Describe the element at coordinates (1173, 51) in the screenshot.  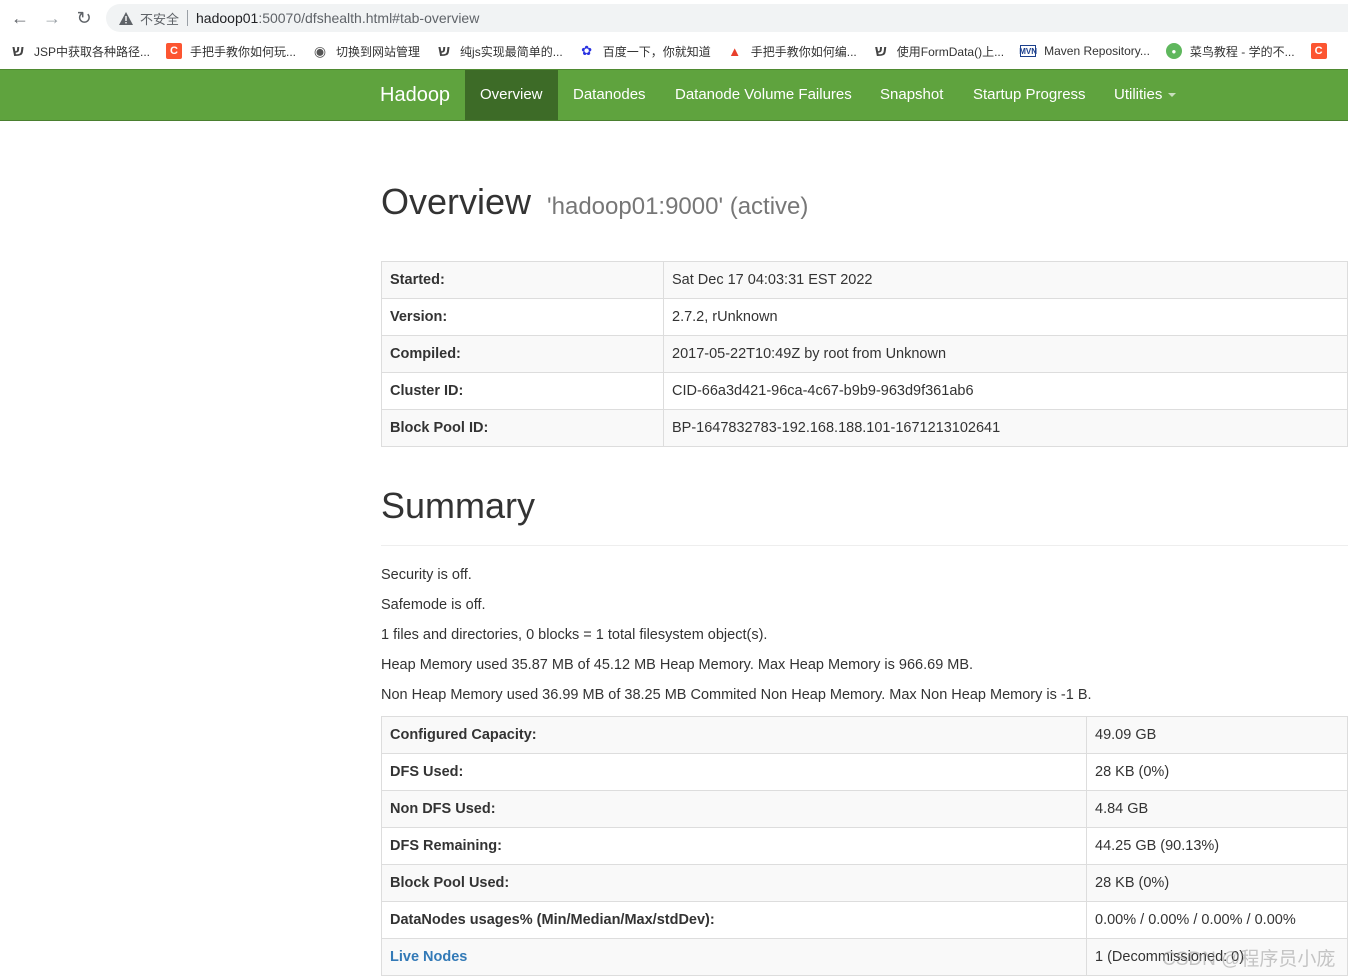
I see `runoob-icon: ●` at that location.